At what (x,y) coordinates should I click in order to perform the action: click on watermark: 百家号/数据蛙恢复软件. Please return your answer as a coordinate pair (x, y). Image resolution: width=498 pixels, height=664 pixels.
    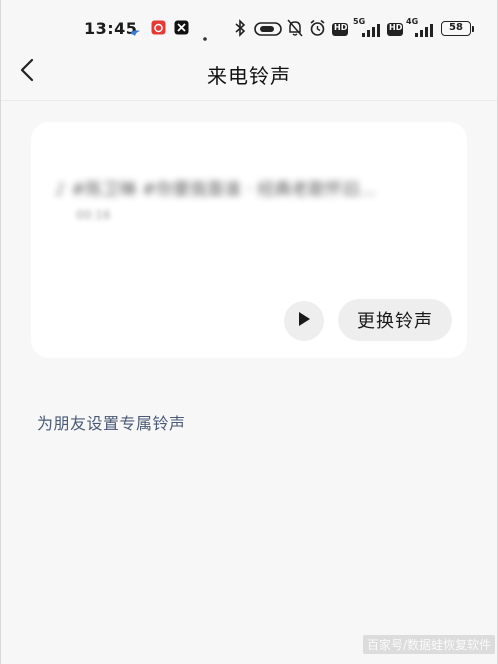
    Looking at the image, I should click on (428, 644).